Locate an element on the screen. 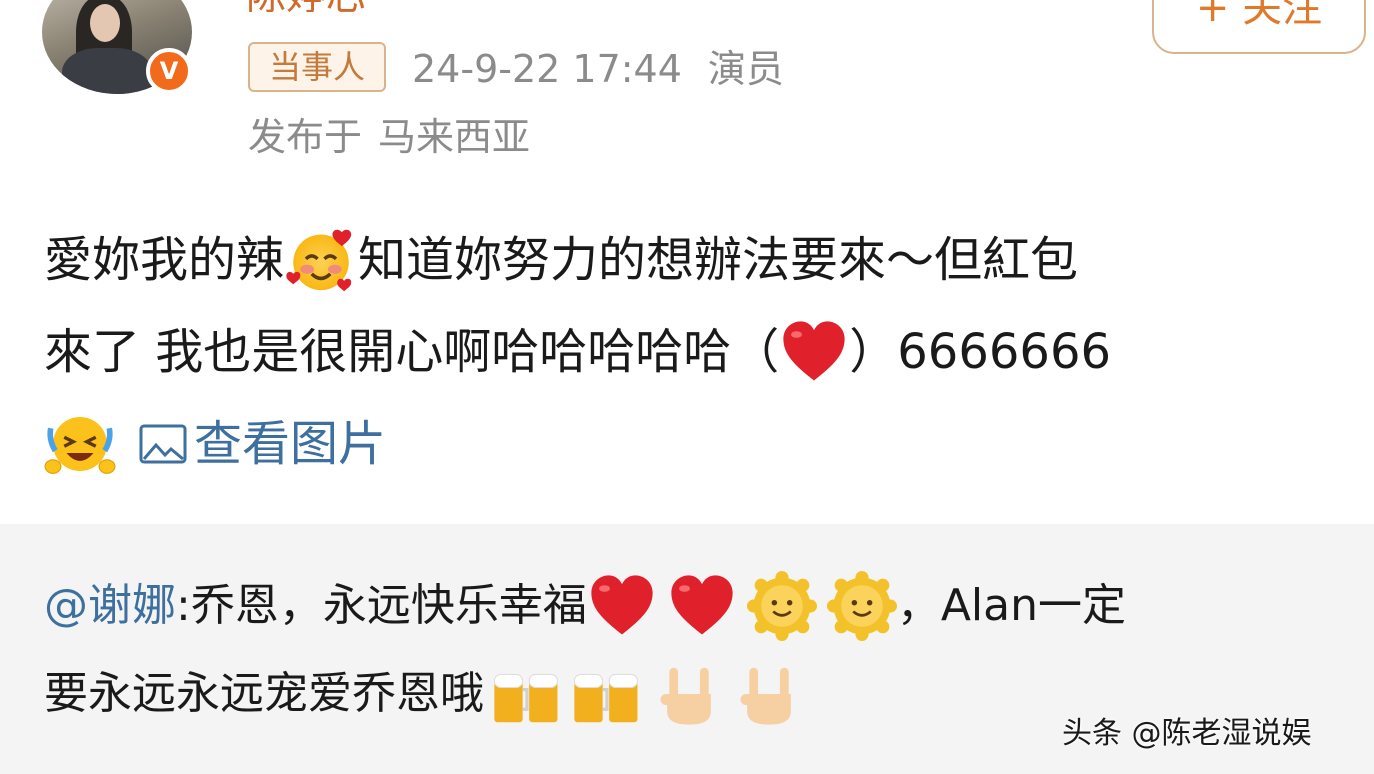  post-line-3: 查看图片 is located at coordinates (694, 444).